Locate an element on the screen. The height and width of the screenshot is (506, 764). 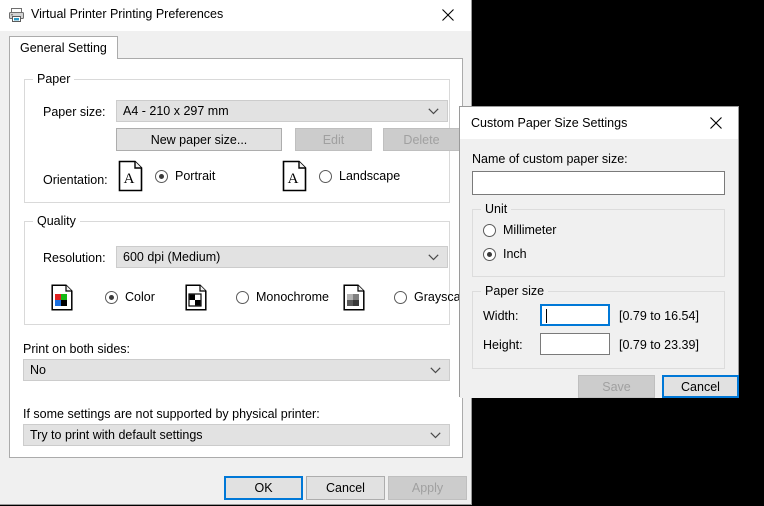
duplex-value: No is located at coordinates (38, 370).